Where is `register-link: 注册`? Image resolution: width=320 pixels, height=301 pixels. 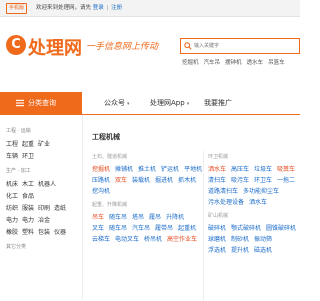
register-link: 注册 is located at coordinates (116, 8).